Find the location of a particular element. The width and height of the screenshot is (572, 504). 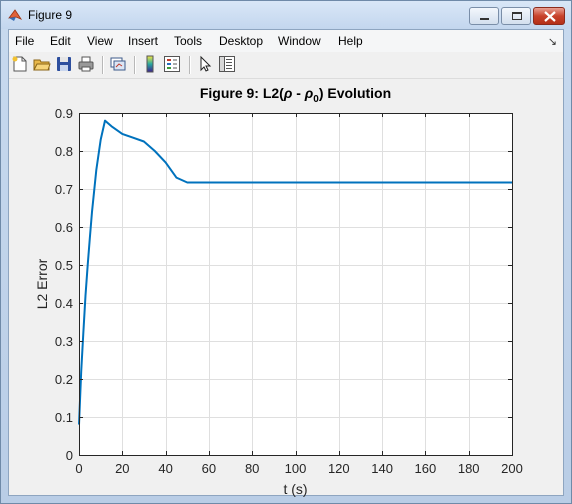

x-tick-label: 200 is located at coordinates (512, 468).